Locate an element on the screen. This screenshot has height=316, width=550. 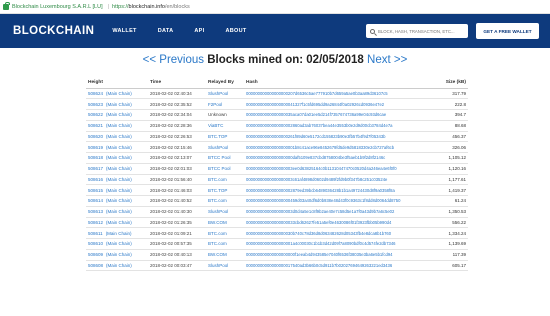
block-size: 1,120.16 is located at coordinates (450, 169).